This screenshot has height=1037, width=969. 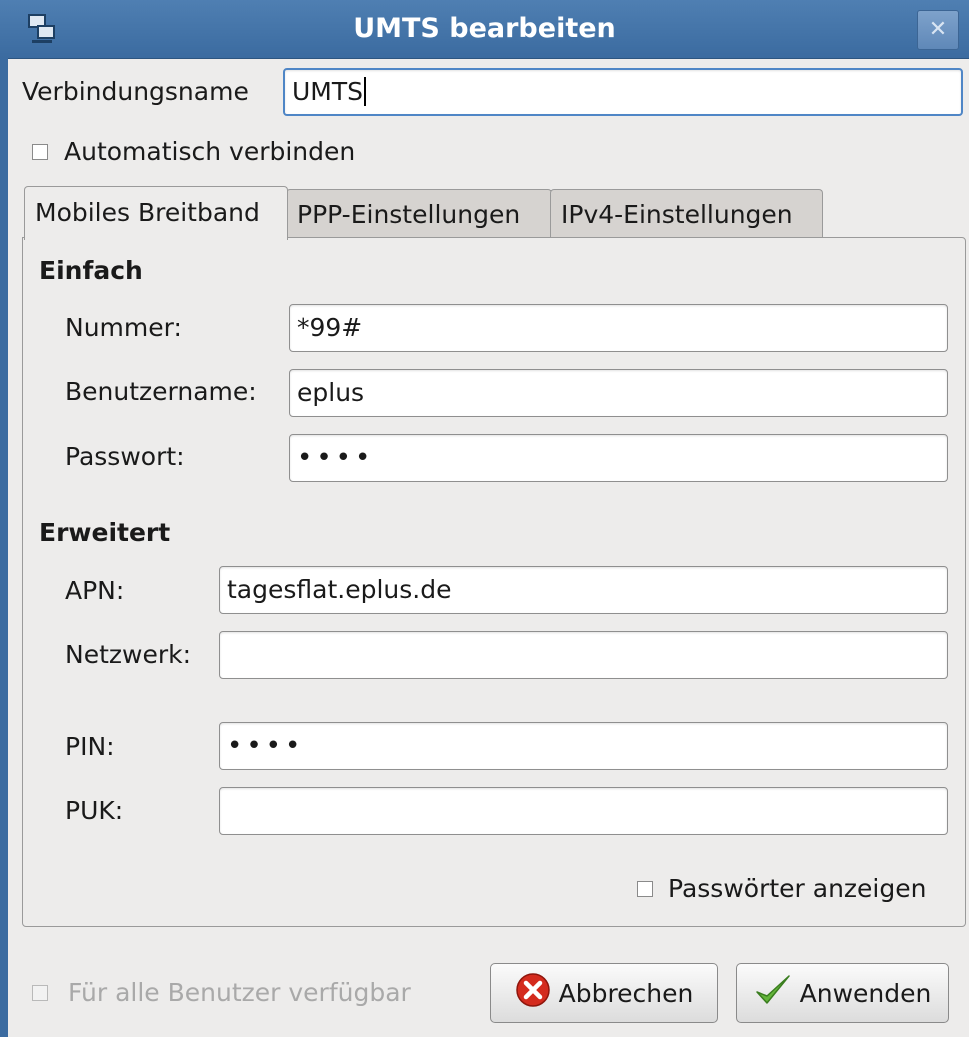 I want to click on advanced-heading: Erweitert, so click(x=105, y=532).